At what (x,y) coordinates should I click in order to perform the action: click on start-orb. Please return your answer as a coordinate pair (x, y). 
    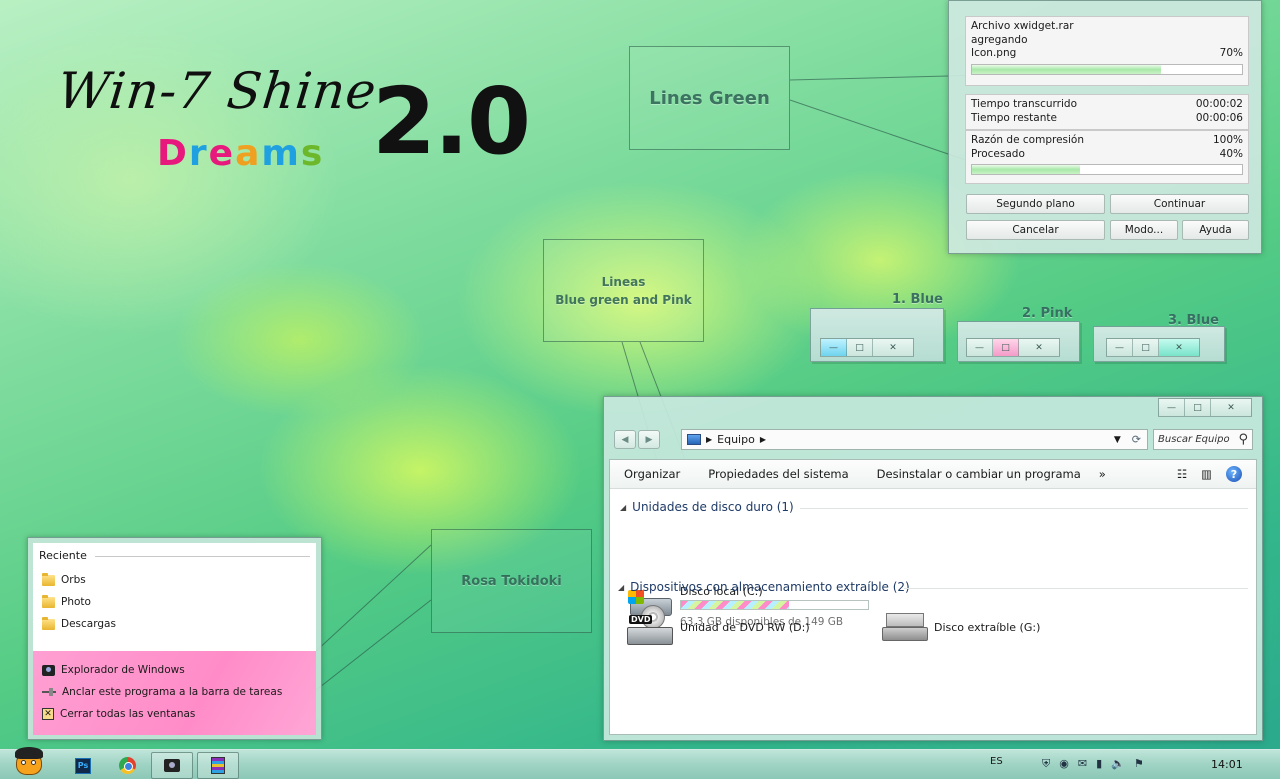
    Looking at the image, I should click on (29, 763).